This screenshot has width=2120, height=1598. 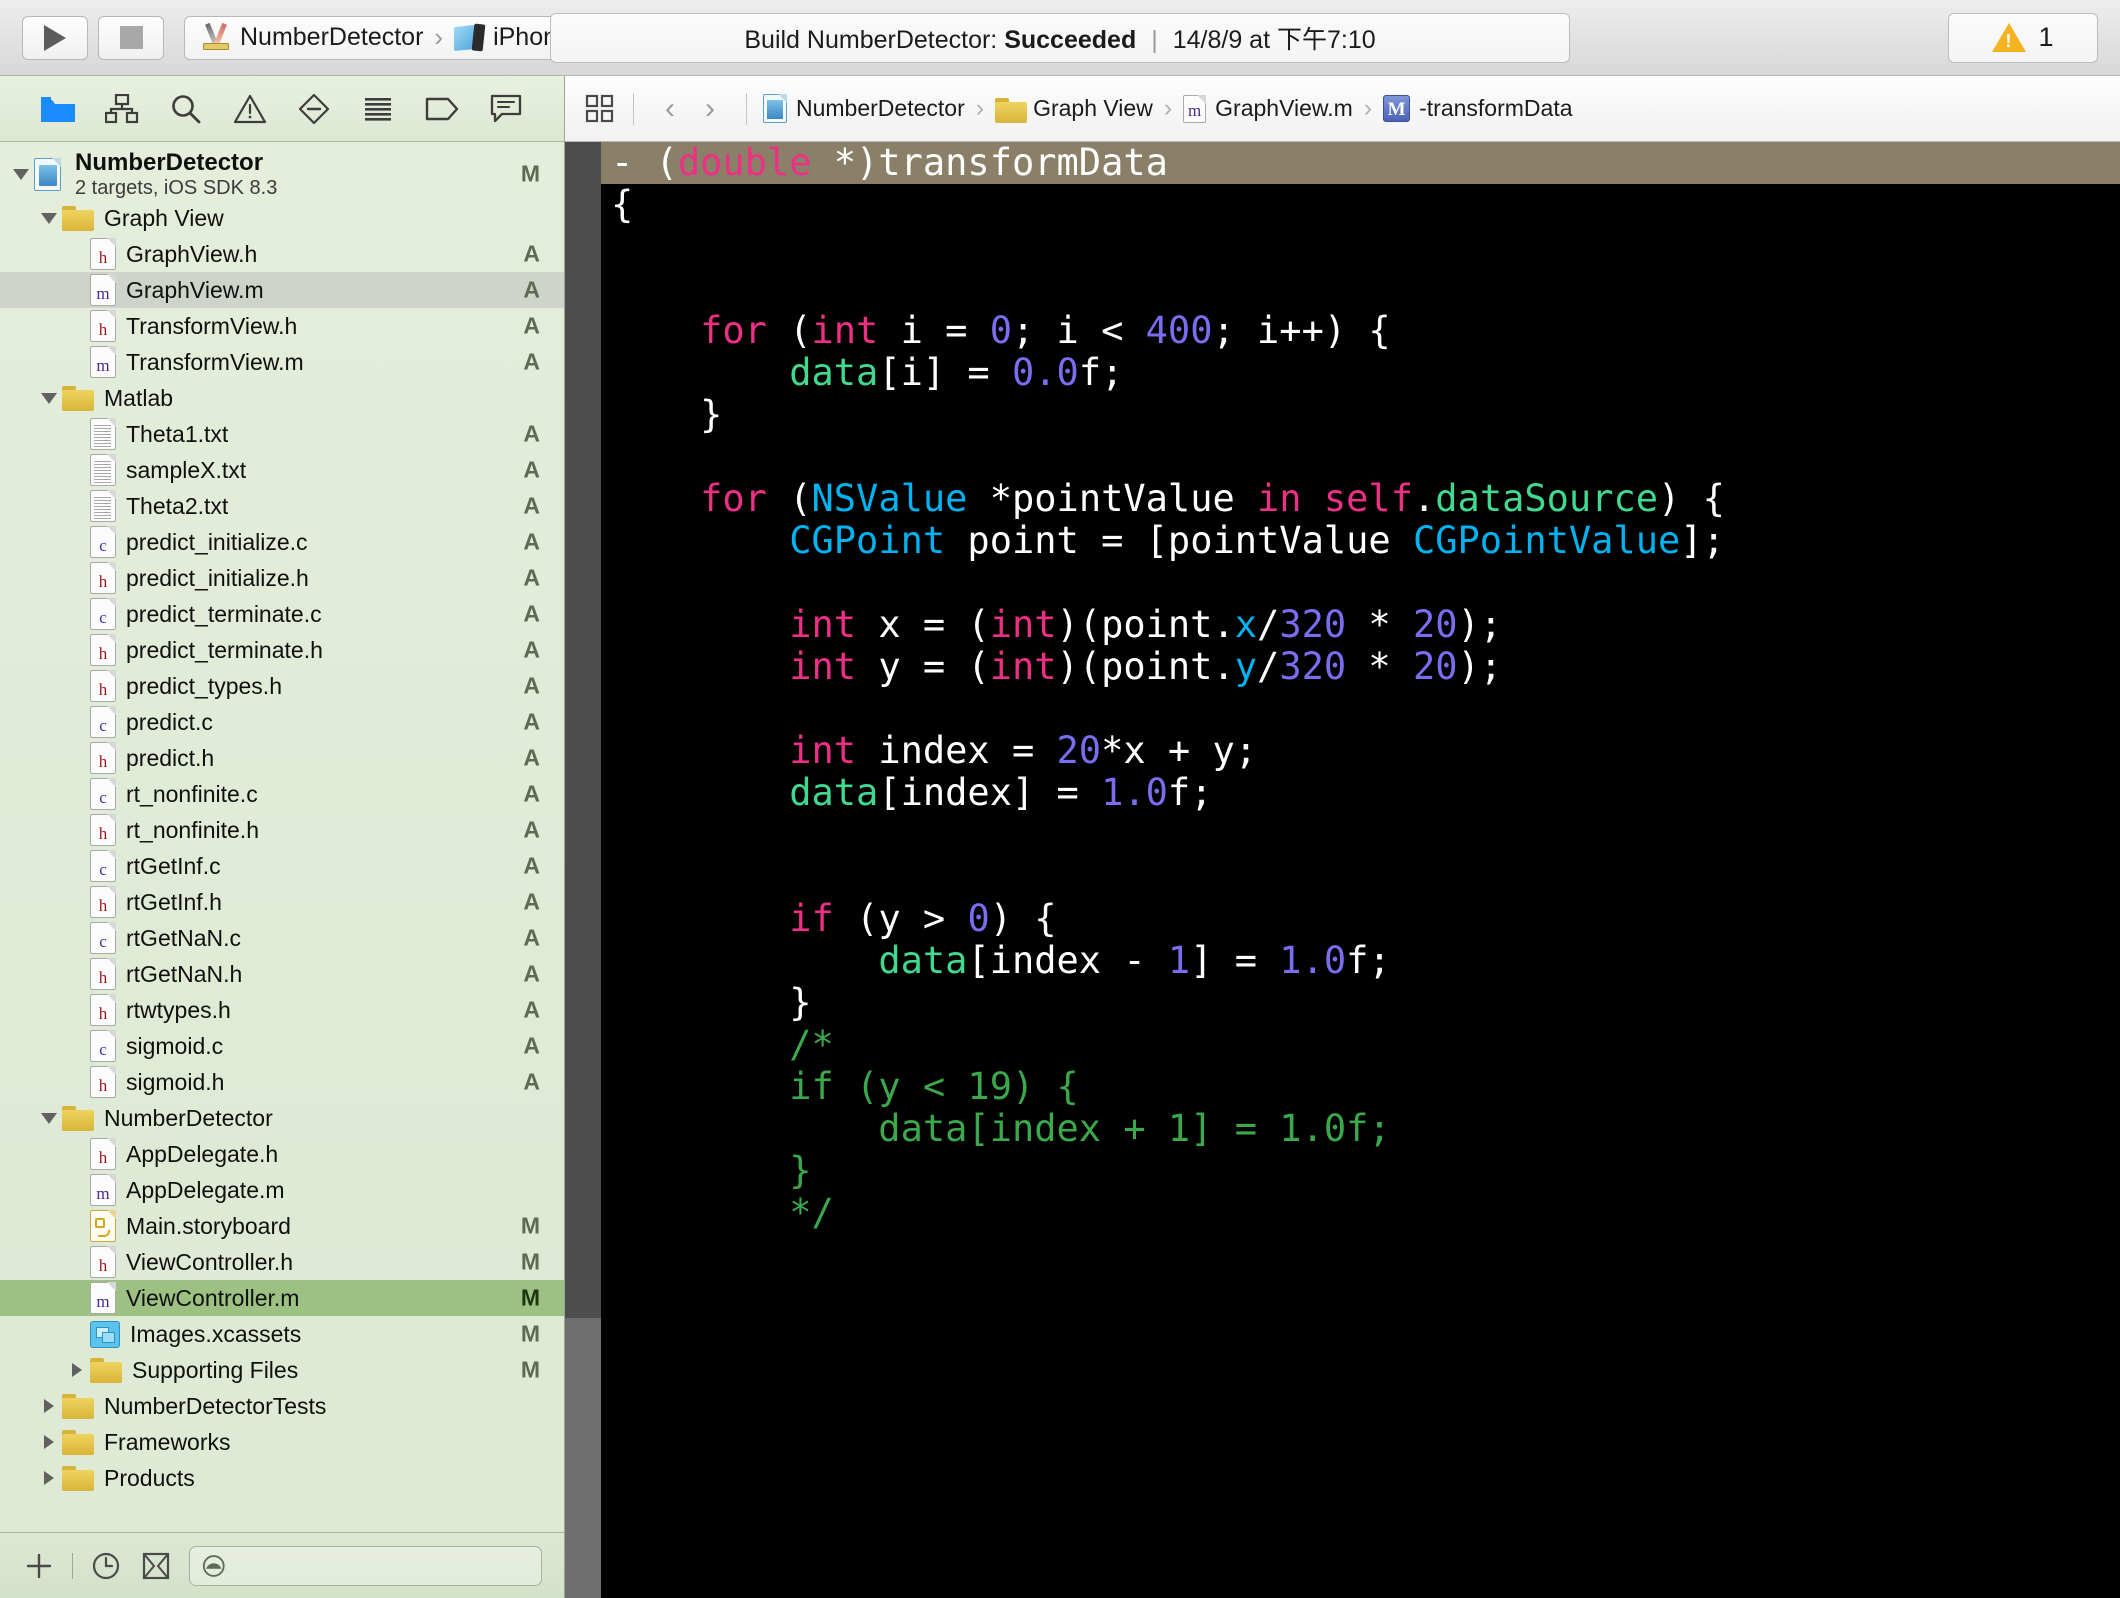 I want to click on editor-gutter, so click(x=583, y=870).